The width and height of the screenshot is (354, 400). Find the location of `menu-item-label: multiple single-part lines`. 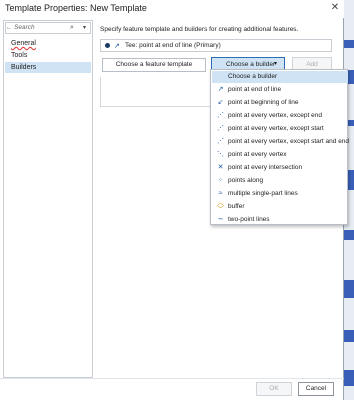

menu-item-label: multiple single-part lines is located at coordinates (263, 193).